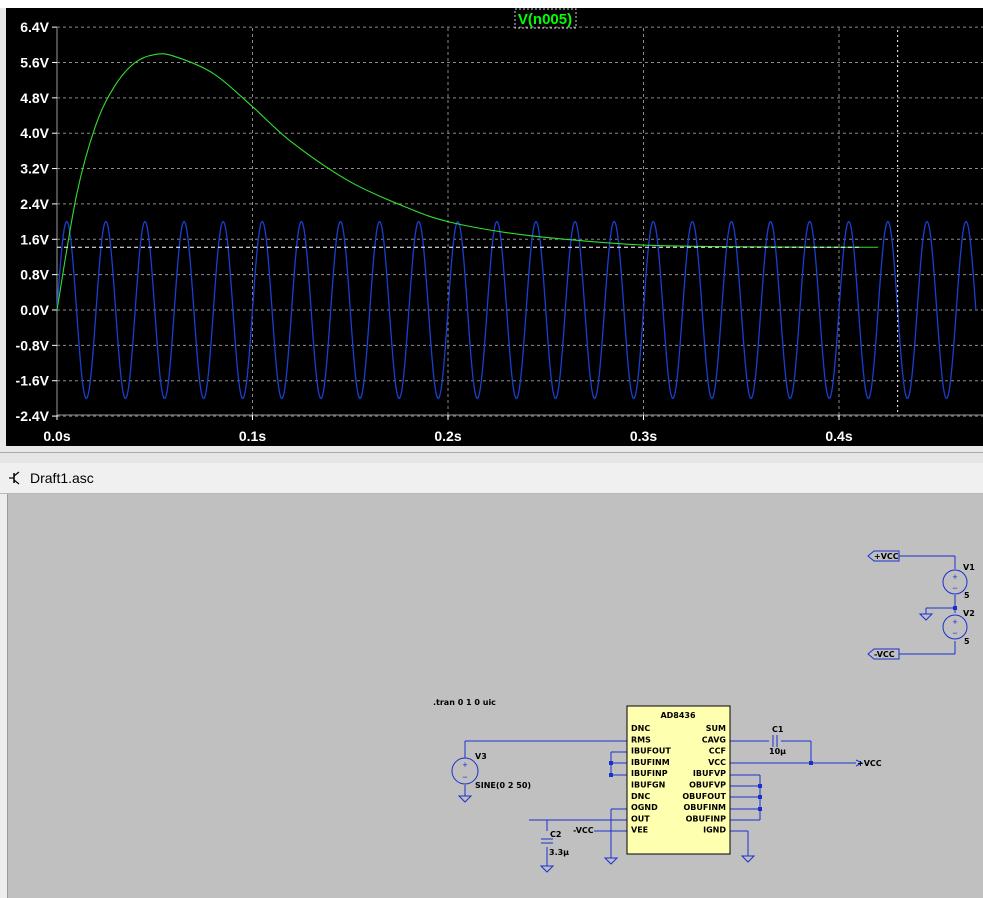 This screenshot has width=983, height=898. What do you see at coordinates (967, 641) in the screenshot?
I see `v2-value: 5` at bounding box center [967, 641].